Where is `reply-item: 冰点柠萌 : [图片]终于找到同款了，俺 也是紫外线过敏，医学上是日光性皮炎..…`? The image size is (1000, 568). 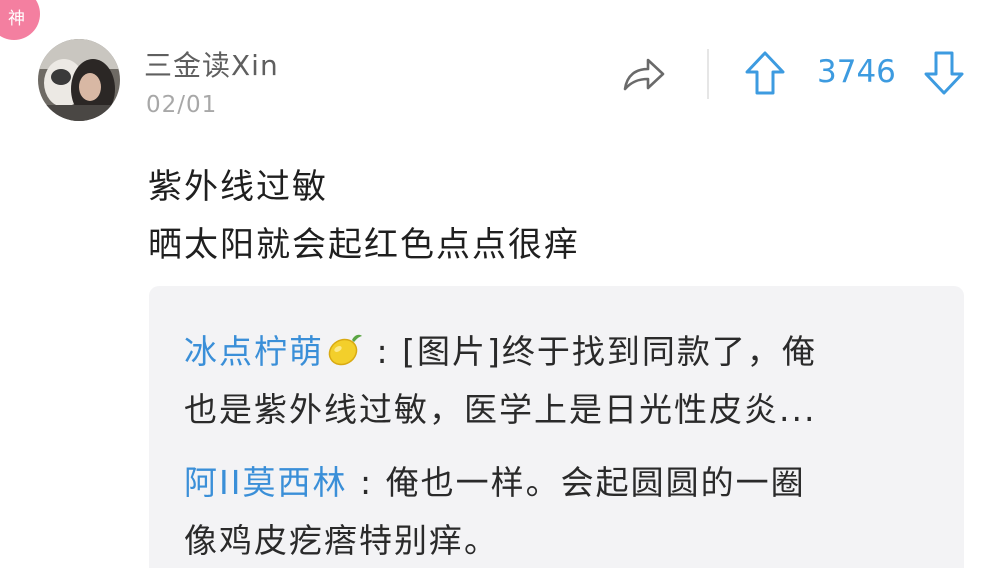
reply-item: 冰点柠萌 : [图片]终于找到同款了，俺 也是紫外线过敏，医学上是日光性皮炎..… is located at coordinates (500, 381).